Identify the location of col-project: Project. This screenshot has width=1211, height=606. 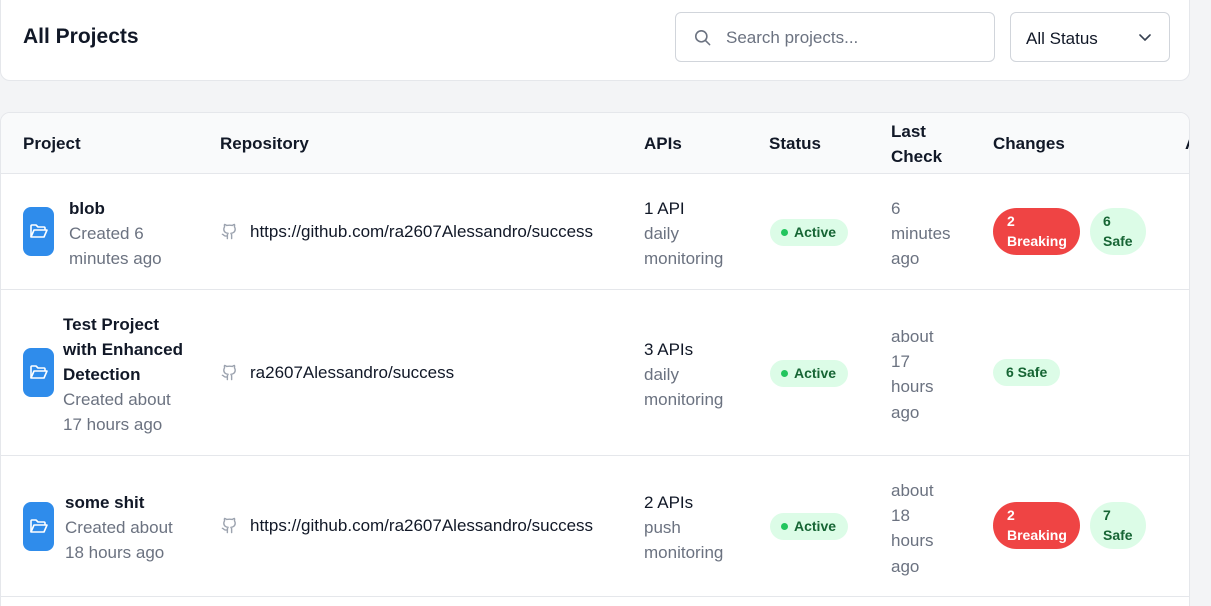
(52, 143).